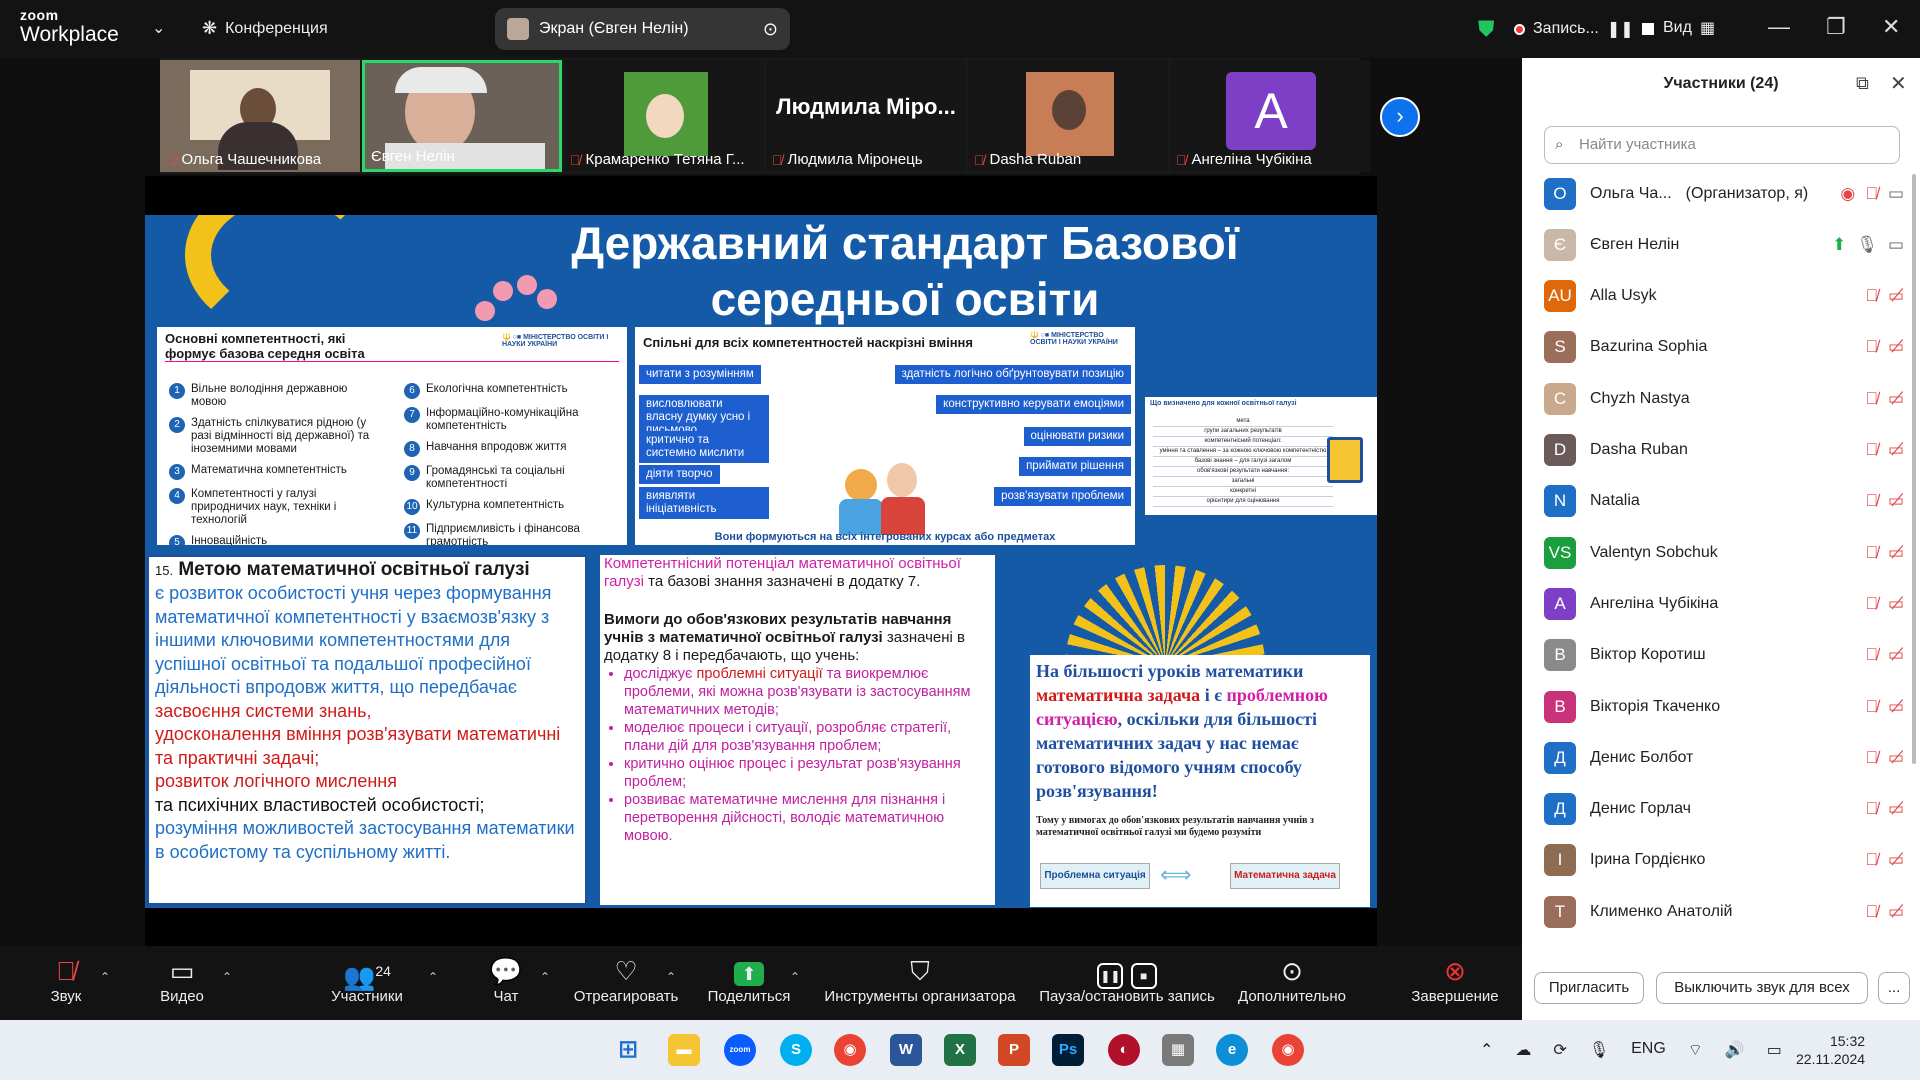  Describe the element at coordinates (1014, 1050) in the screenshot. I see `powerpoint-icon: P` at that location.